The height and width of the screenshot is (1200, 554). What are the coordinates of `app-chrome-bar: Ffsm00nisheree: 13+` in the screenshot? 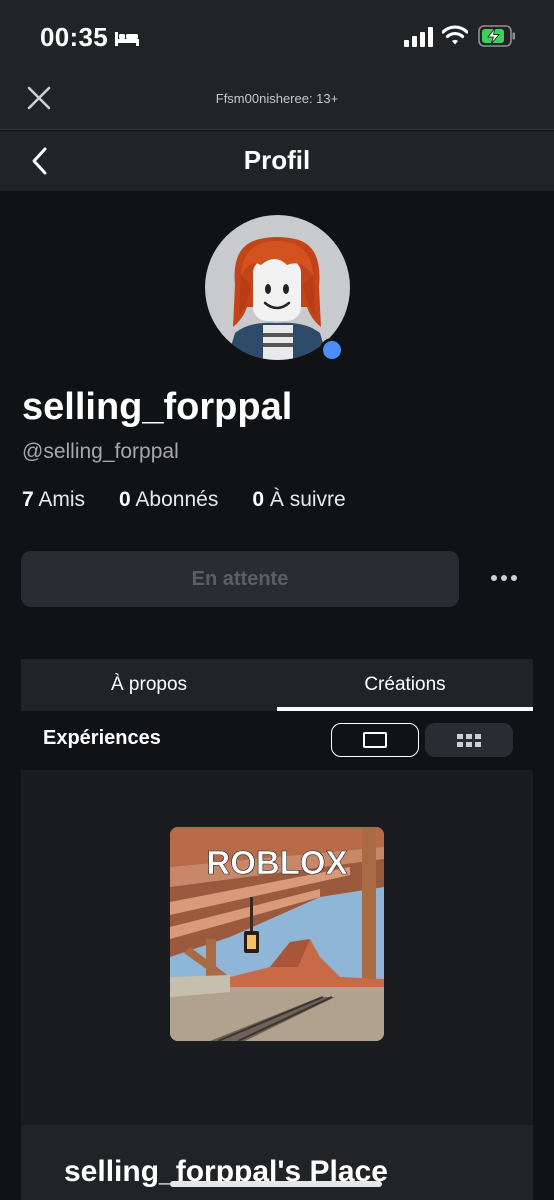 It's located at (277, 99).